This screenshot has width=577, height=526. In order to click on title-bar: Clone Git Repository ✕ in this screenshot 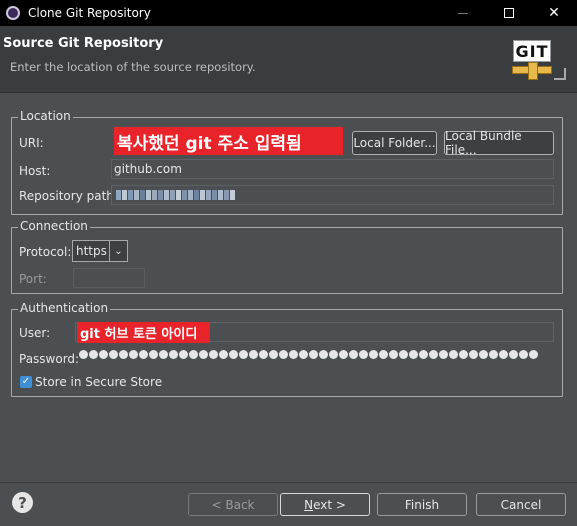, I will do `click(288, 13)`.